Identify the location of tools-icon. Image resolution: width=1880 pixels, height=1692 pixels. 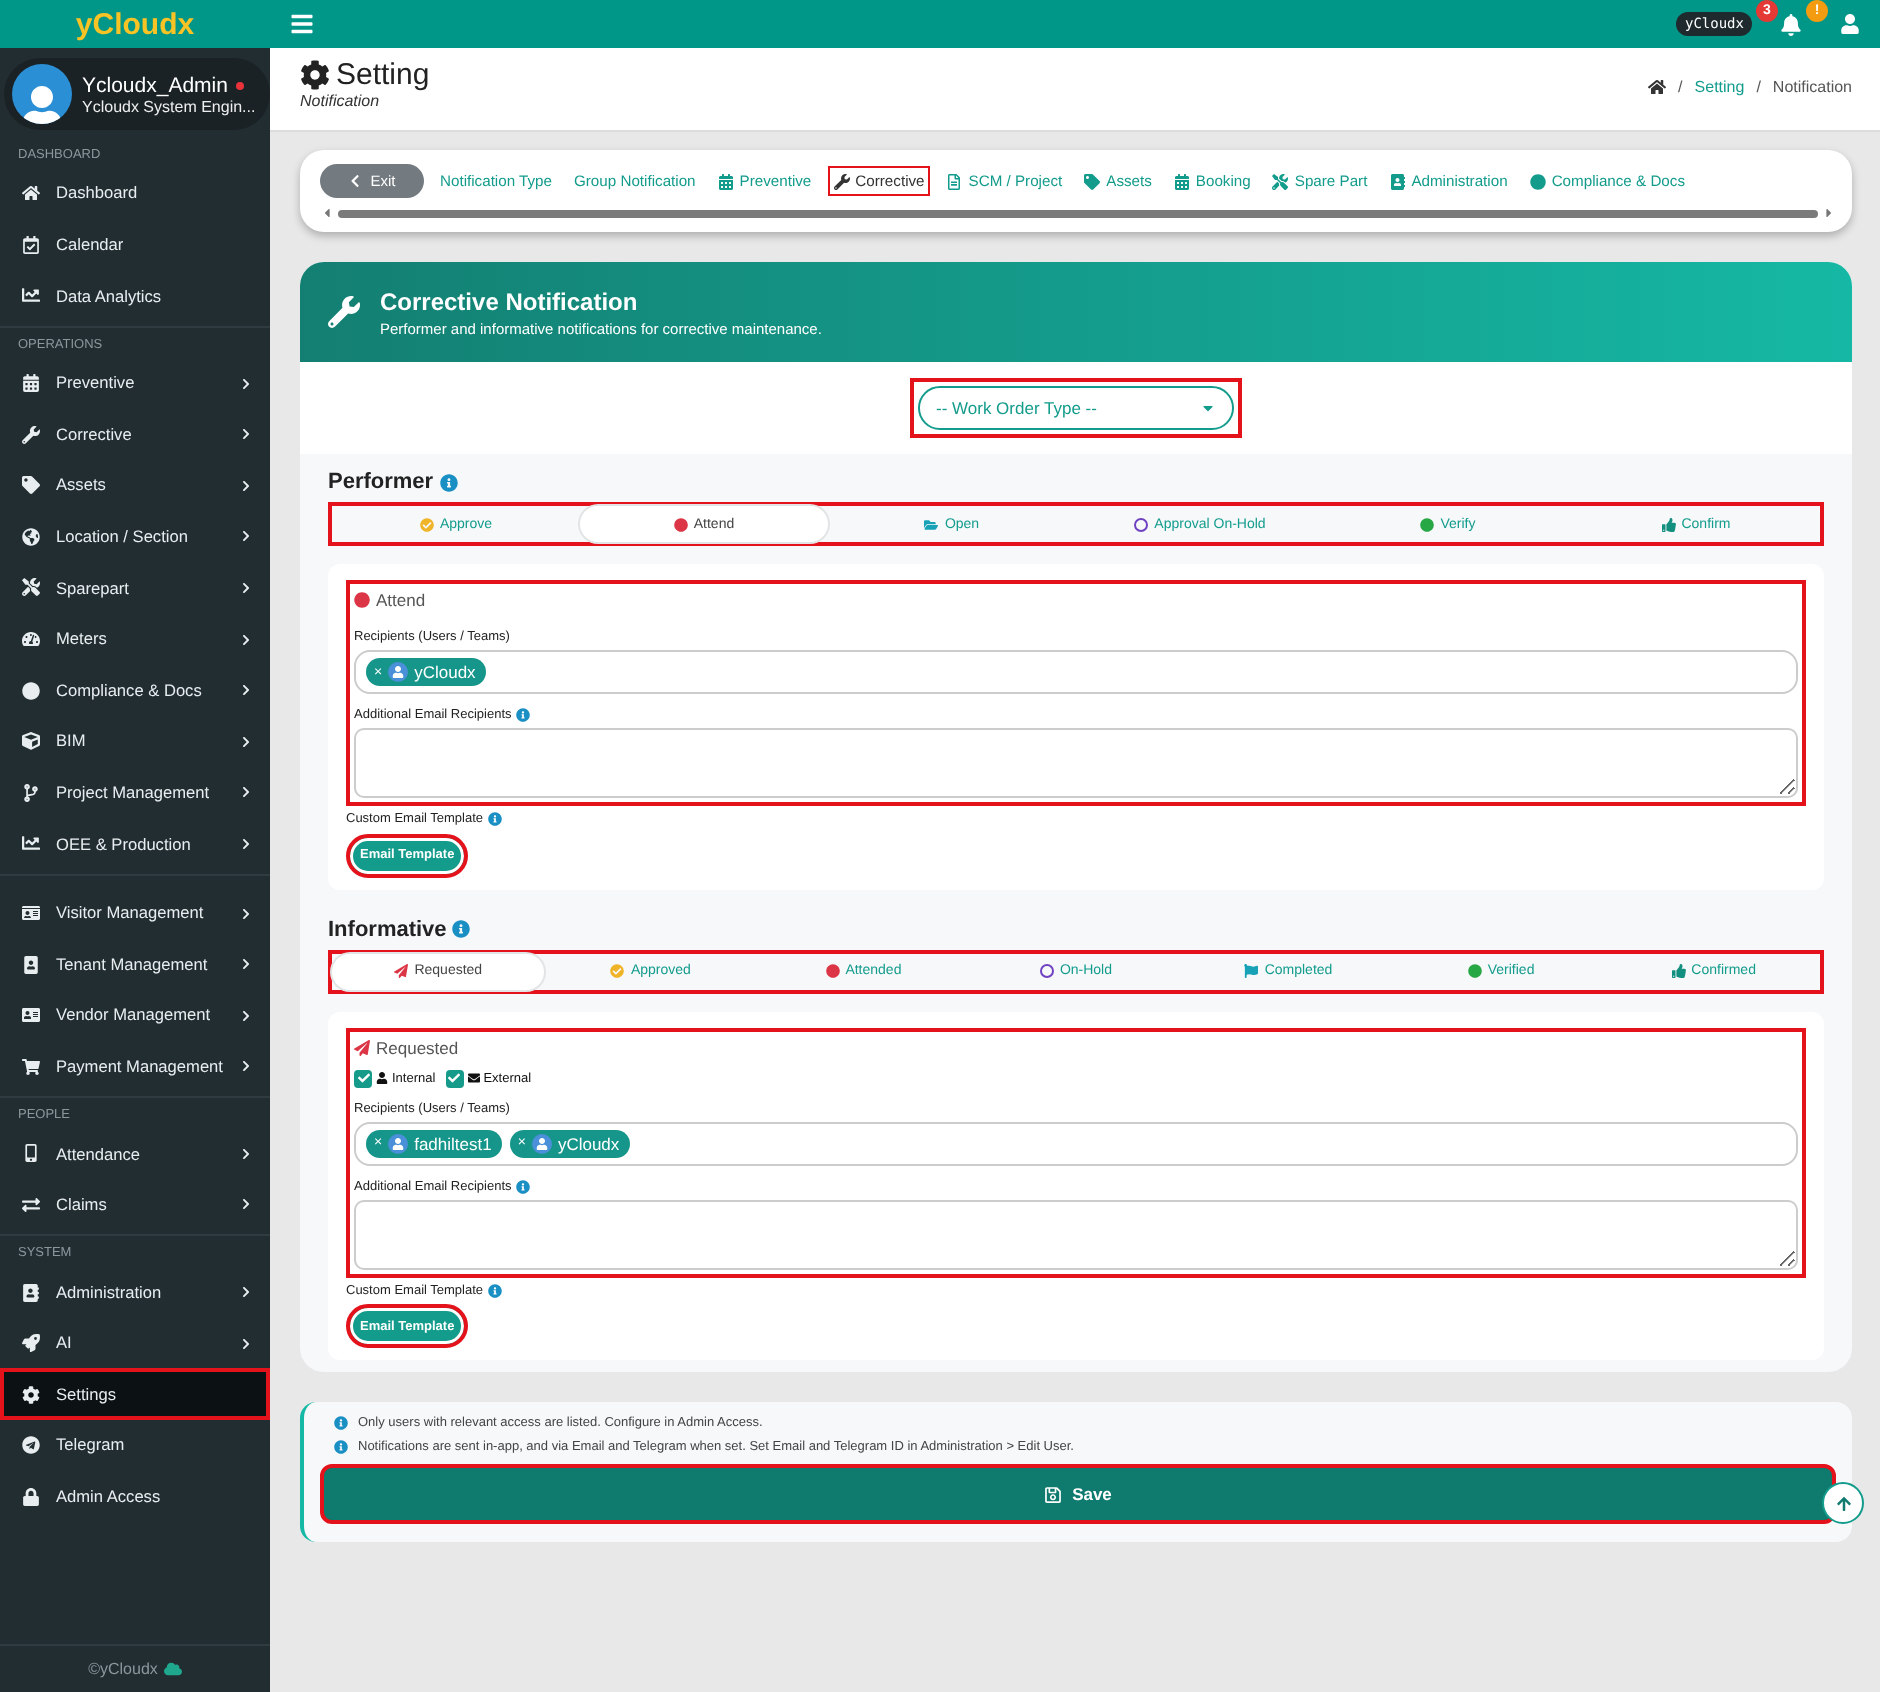
(31, 587).